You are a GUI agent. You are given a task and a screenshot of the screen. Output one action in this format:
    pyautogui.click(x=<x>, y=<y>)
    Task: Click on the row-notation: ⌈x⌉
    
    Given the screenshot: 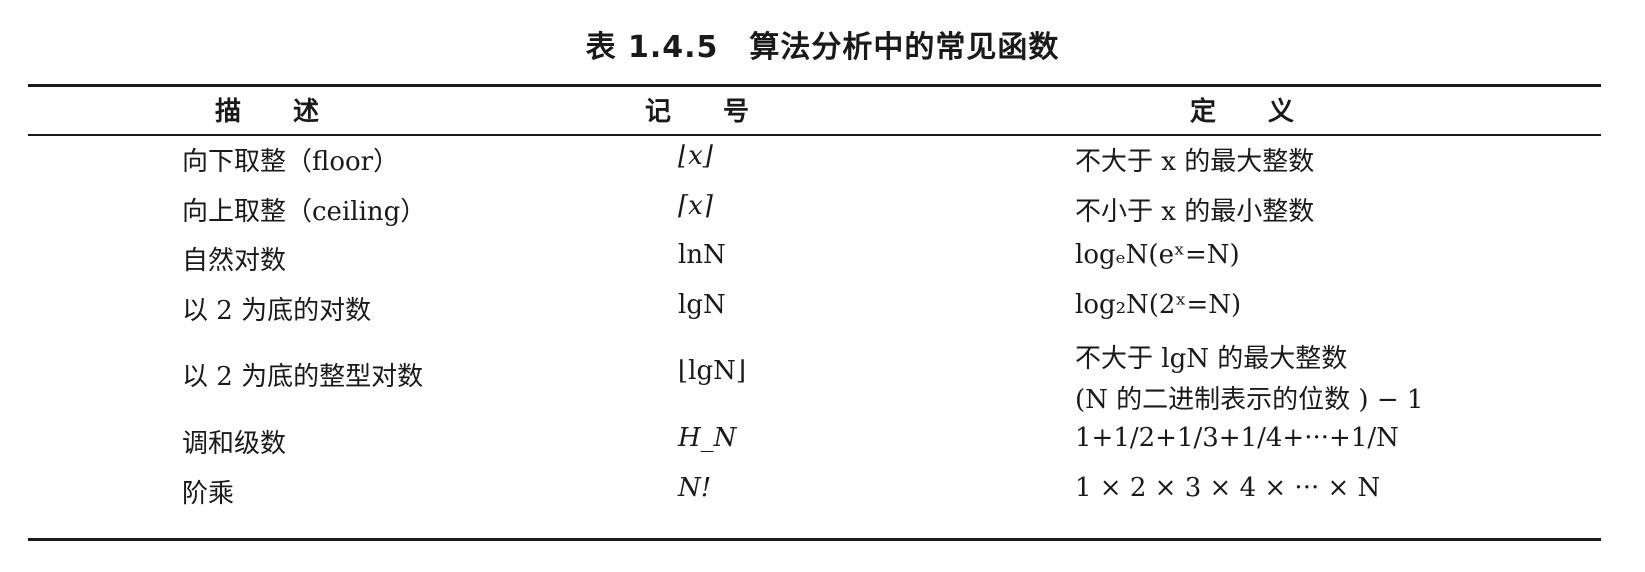 What is the action you would take?
    pyautogui.click(x=695, y=206)
    